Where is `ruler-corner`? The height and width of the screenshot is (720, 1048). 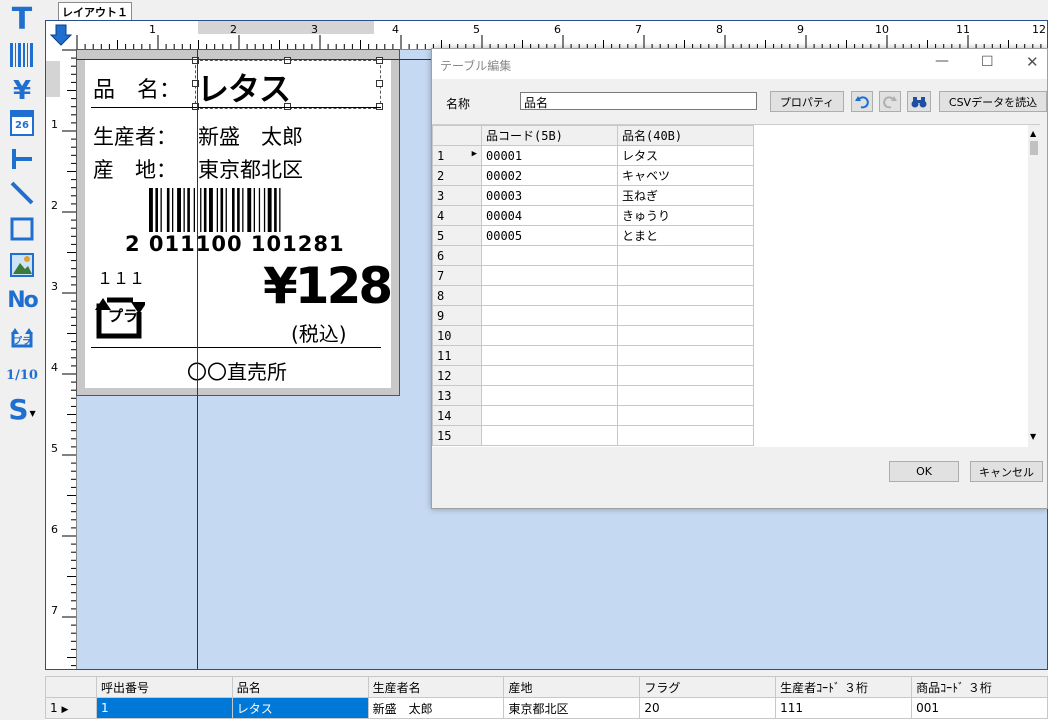
ruler-corner is located at coordinates (61, 35).